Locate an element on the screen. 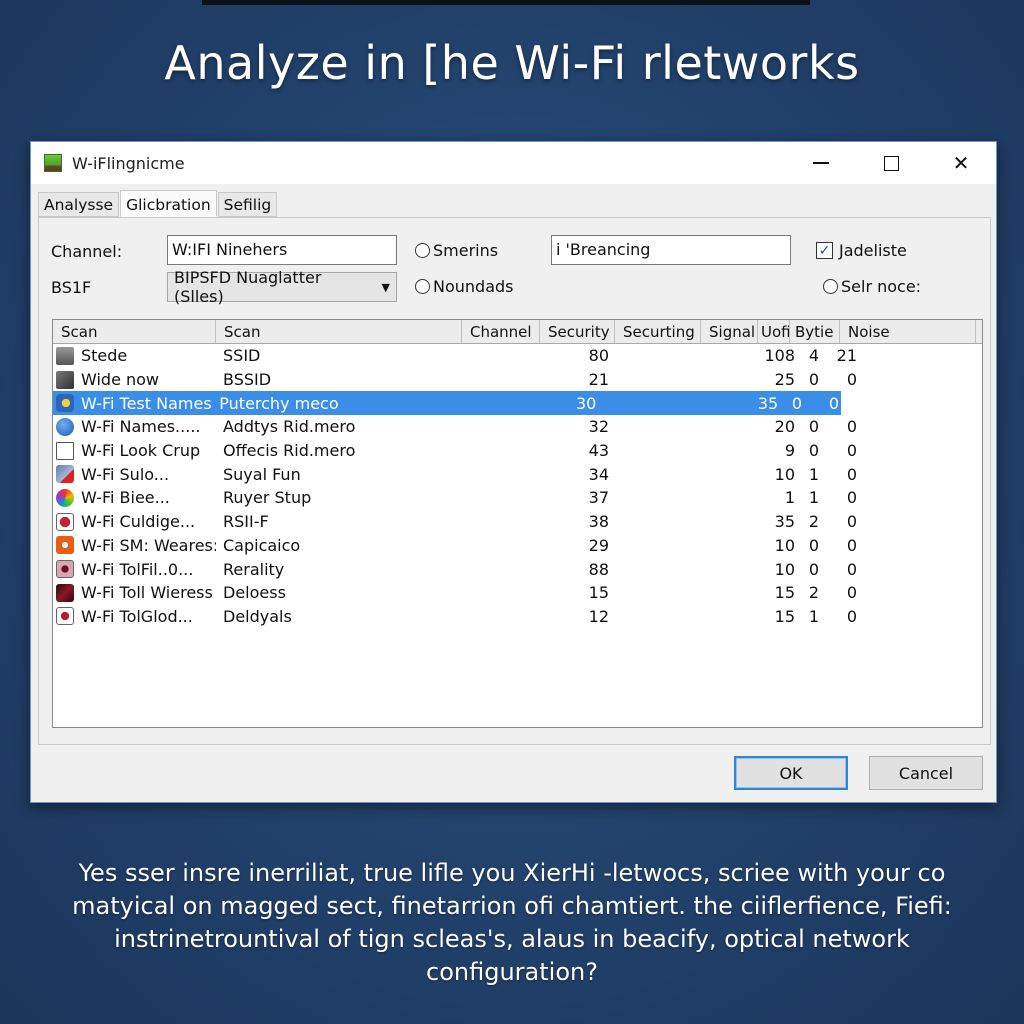 This screenshot has height=1024, width=1024. page-headline: Analyze in [he Wi-Fi rletworks is located at coordinates (512, 63).